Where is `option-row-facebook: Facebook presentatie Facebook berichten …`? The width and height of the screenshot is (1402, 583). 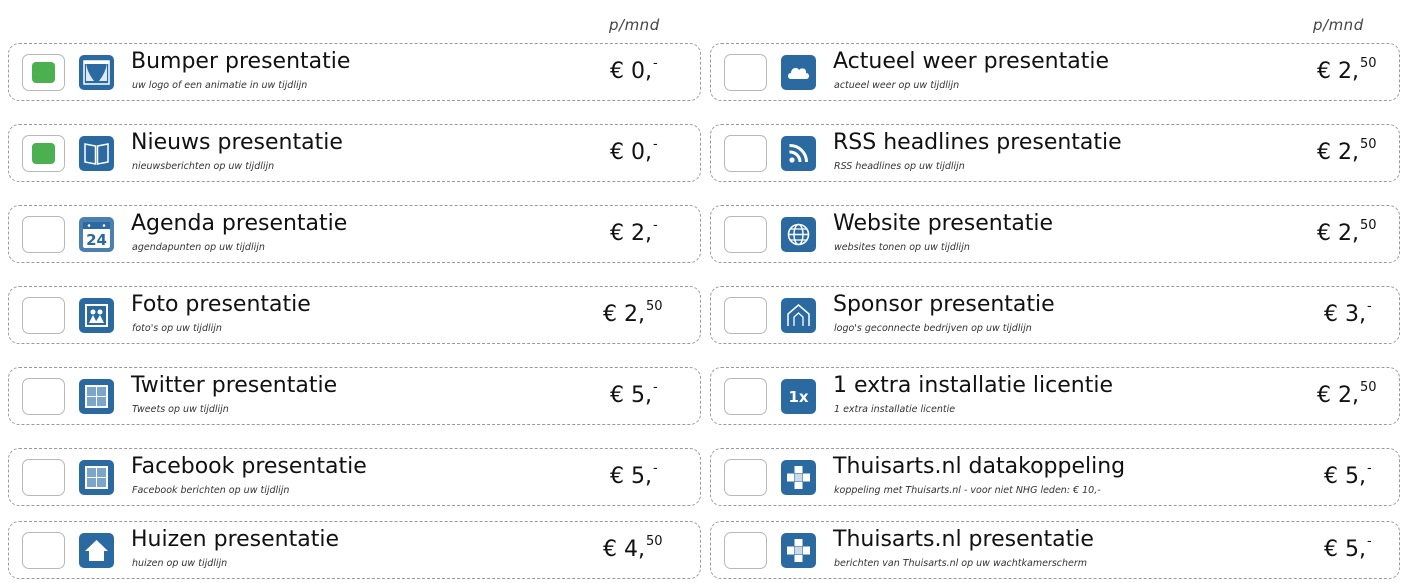
option-row-facebook: Facebook presentatie Facebook berichten … is located at coordinates (354, 477).